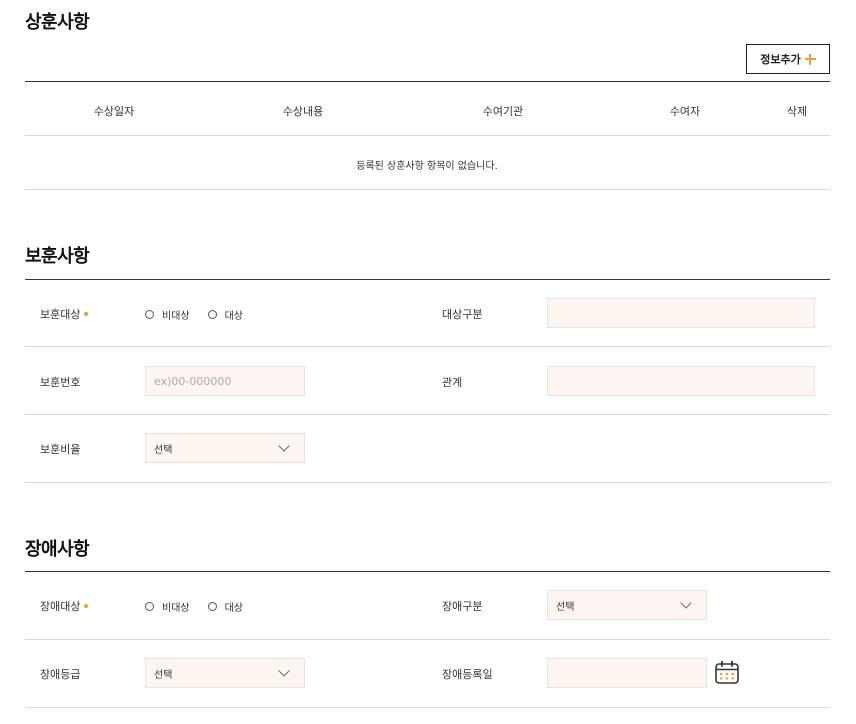 The width and height of the screenshot is (856, 724). What do you see at coordinates (303, 111) in the screenshot?
I see `col-header-award-content: 수상내용` at bounding box center [303, 111].